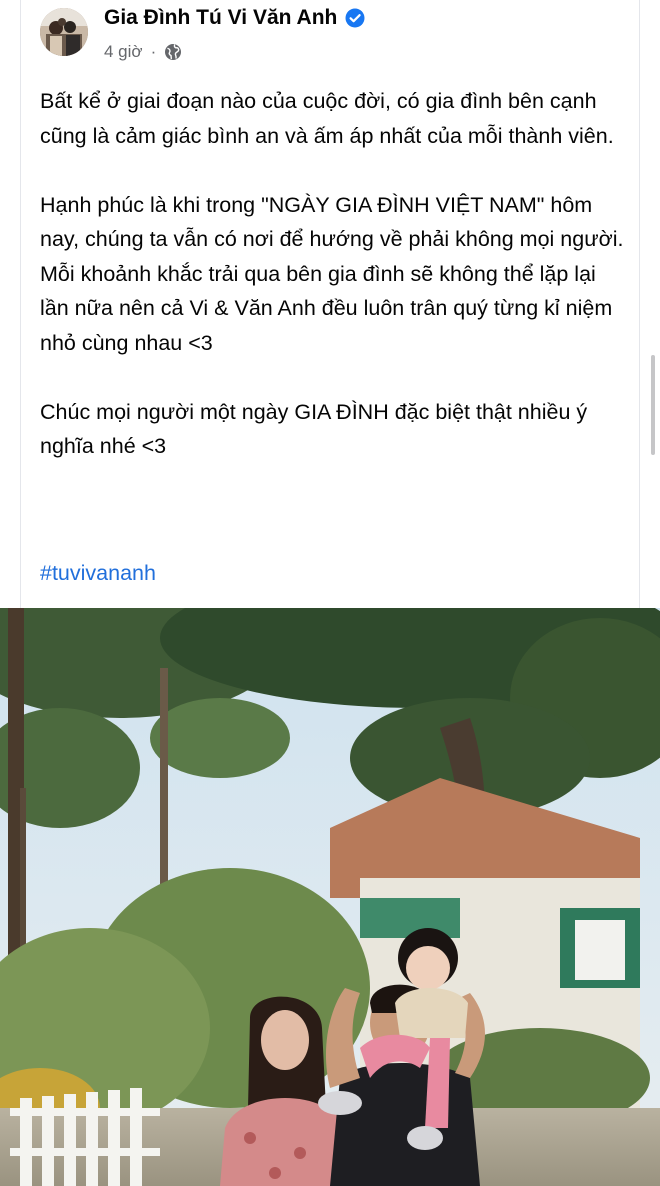 This screenshot has width=660, height=1186. I want to click on post-time: 4 giờ, so click(123, 52).